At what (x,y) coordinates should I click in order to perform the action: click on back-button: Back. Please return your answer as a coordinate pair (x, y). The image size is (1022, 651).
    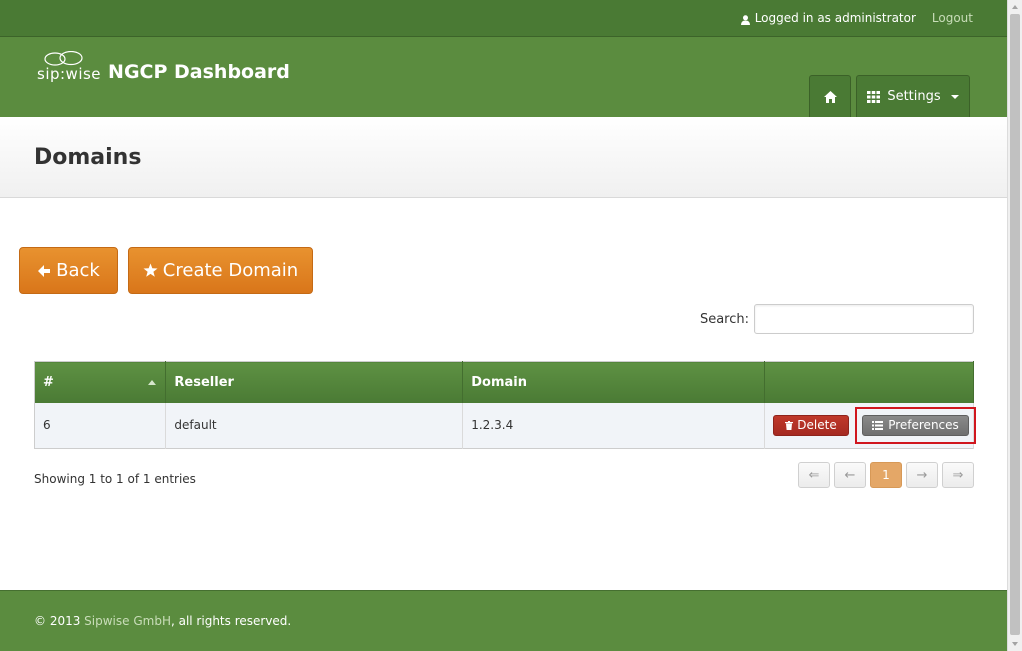
    Looking at the image, I should click on (68, 270).